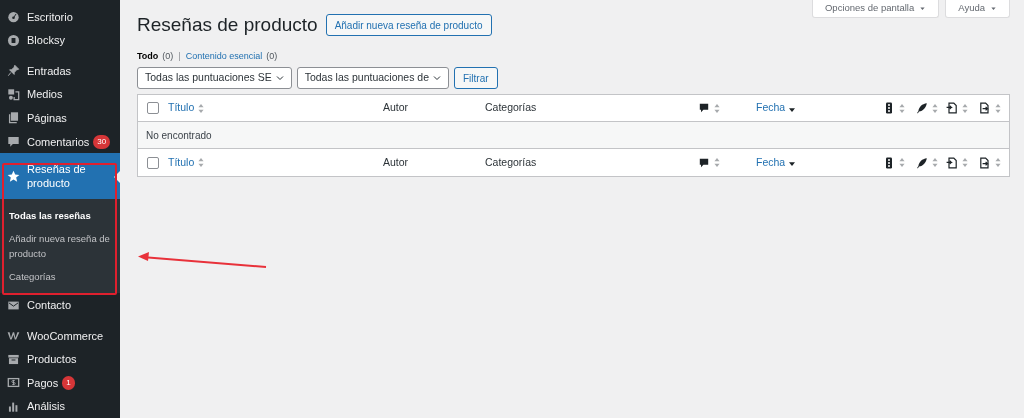 The height and width of the screenshot is (418, 1024). What do you see at coordinates (13, 383) in the screenshot?
I see `dollar-icon` at bounding box center [13, 383].